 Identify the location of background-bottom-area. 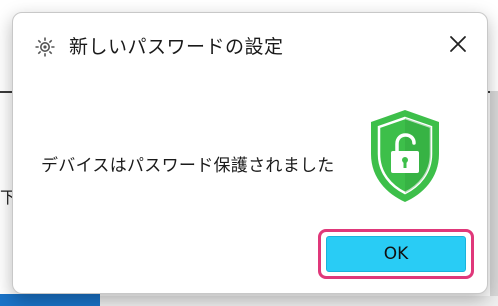
(299, 301).